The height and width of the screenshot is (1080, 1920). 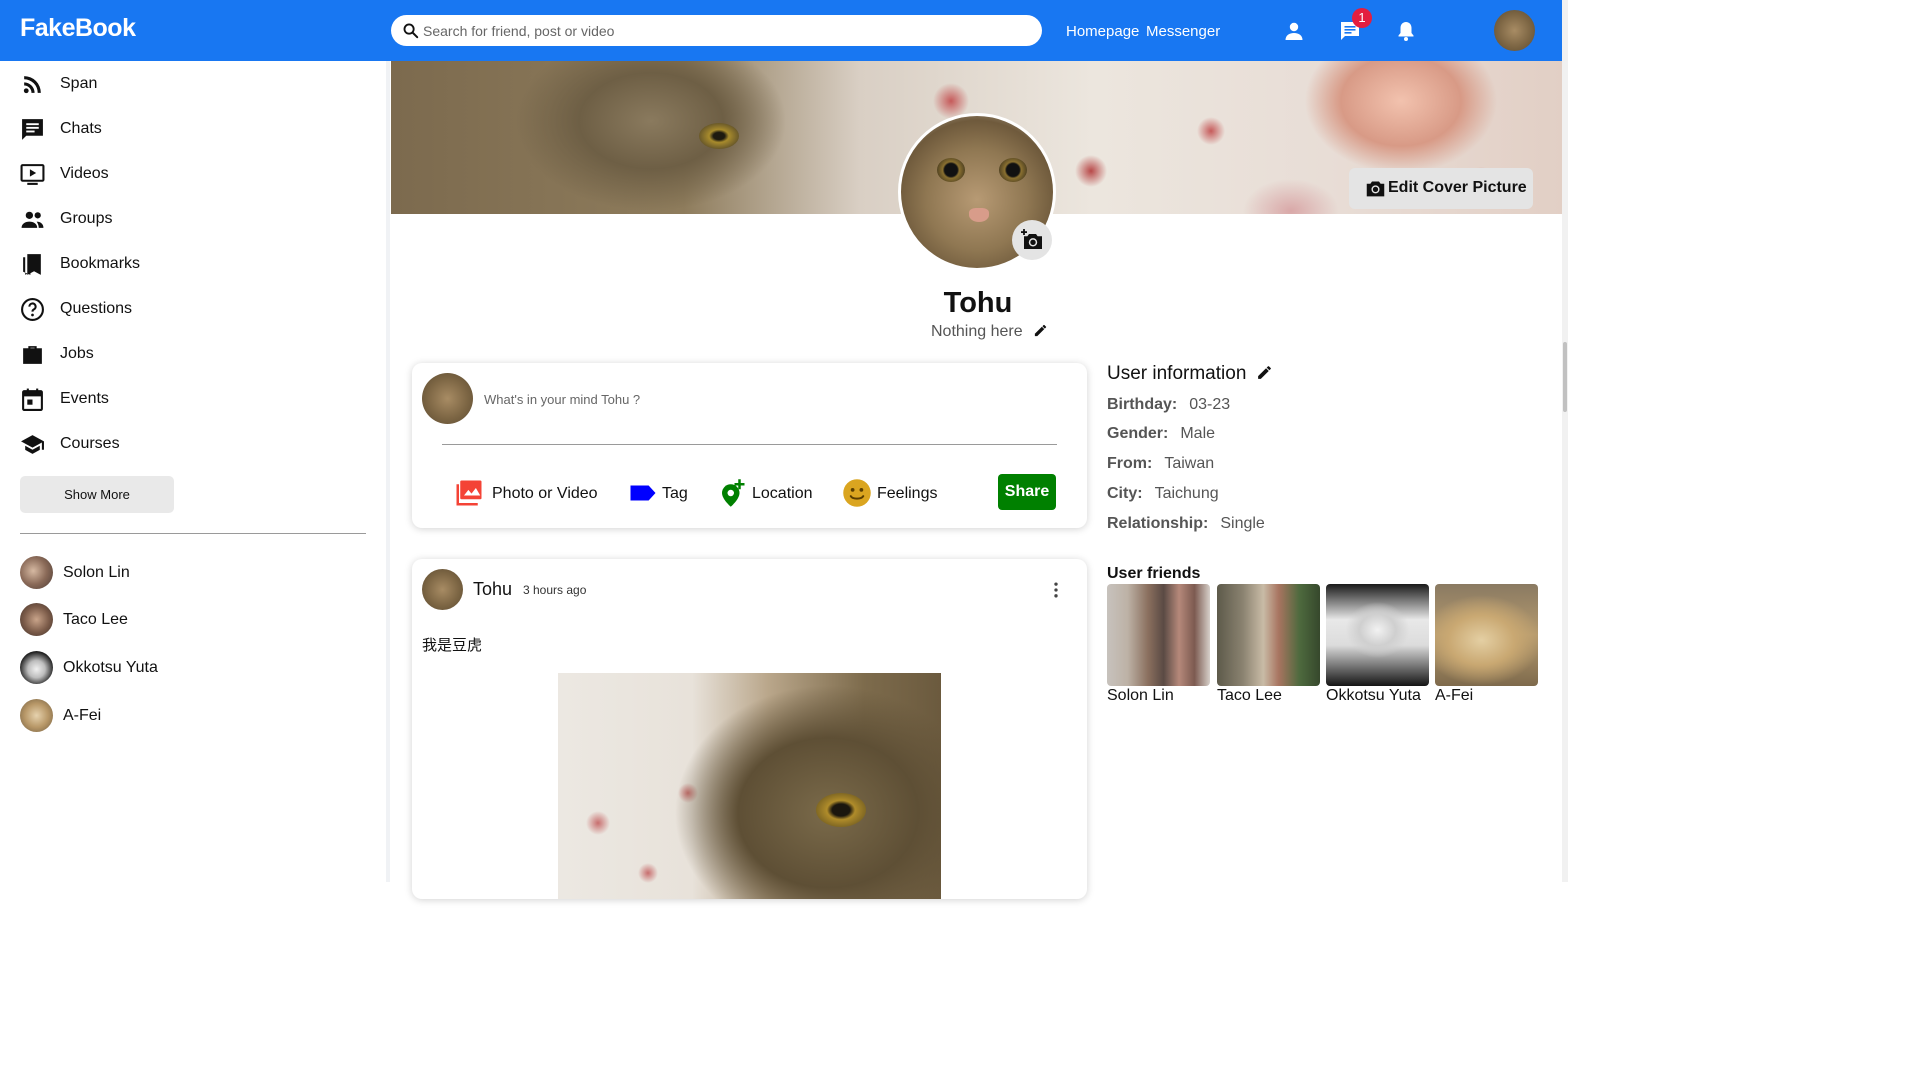 What do you see at coordinates (1032, 240) in the screenshot?
I see `change-profile-photo-button` at bounding box center [1032, 240].